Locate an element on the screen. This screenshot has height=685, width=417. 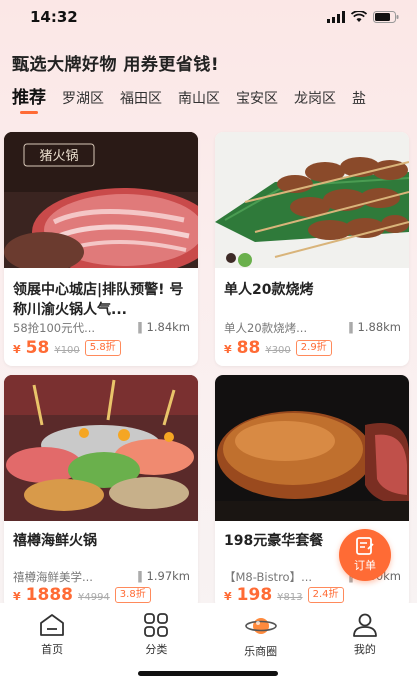
card-distance: ‖ 1.97km is located at coordinates (163, 576).